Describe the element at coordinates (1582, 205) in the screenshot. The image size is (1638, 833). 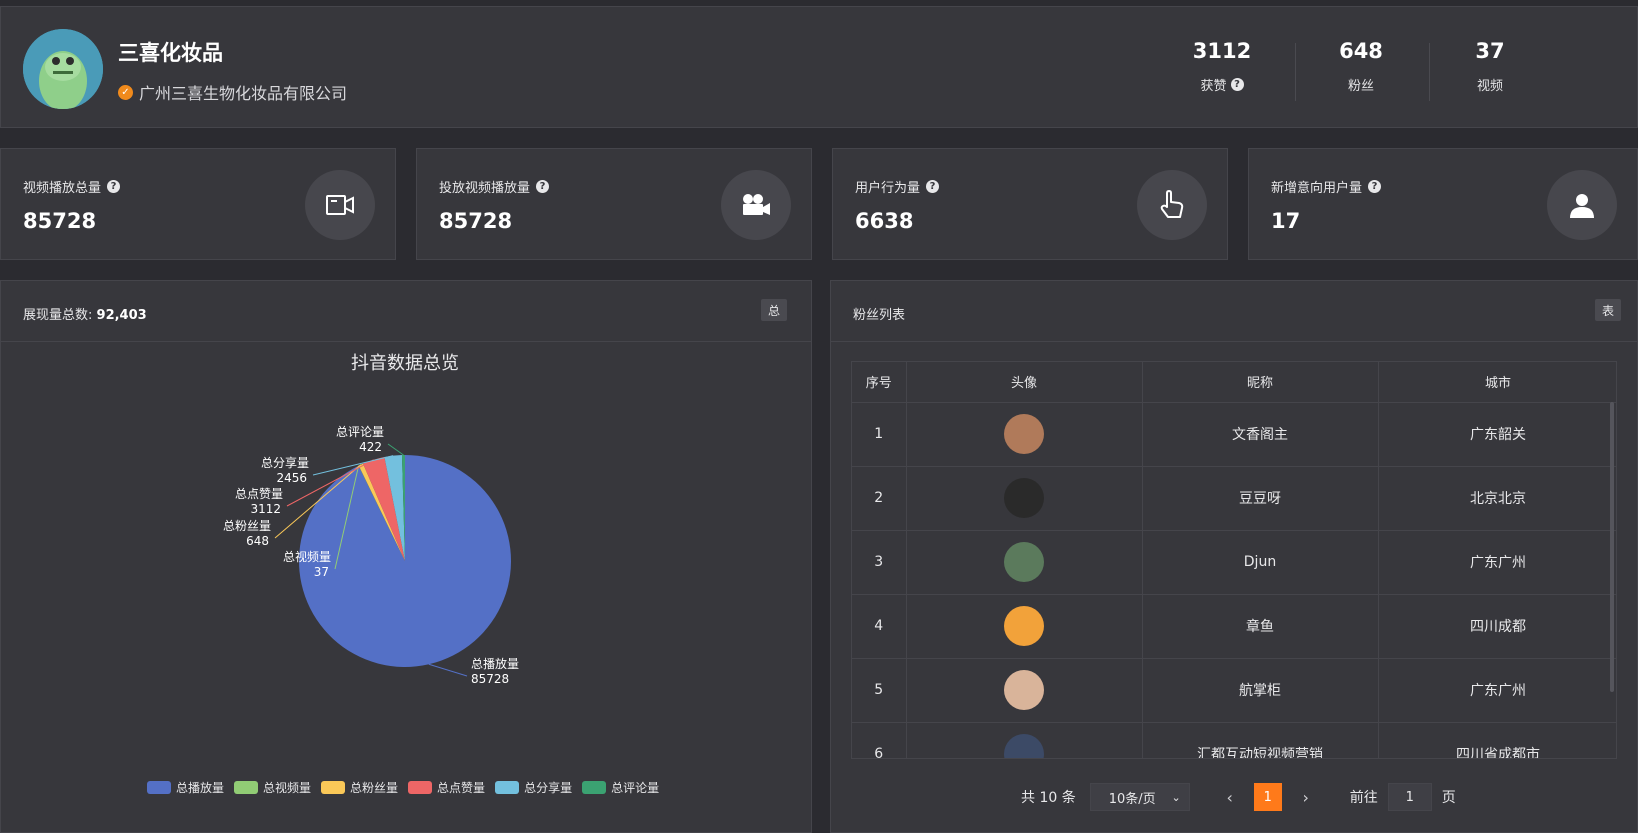
I see `user-icon` at that location.